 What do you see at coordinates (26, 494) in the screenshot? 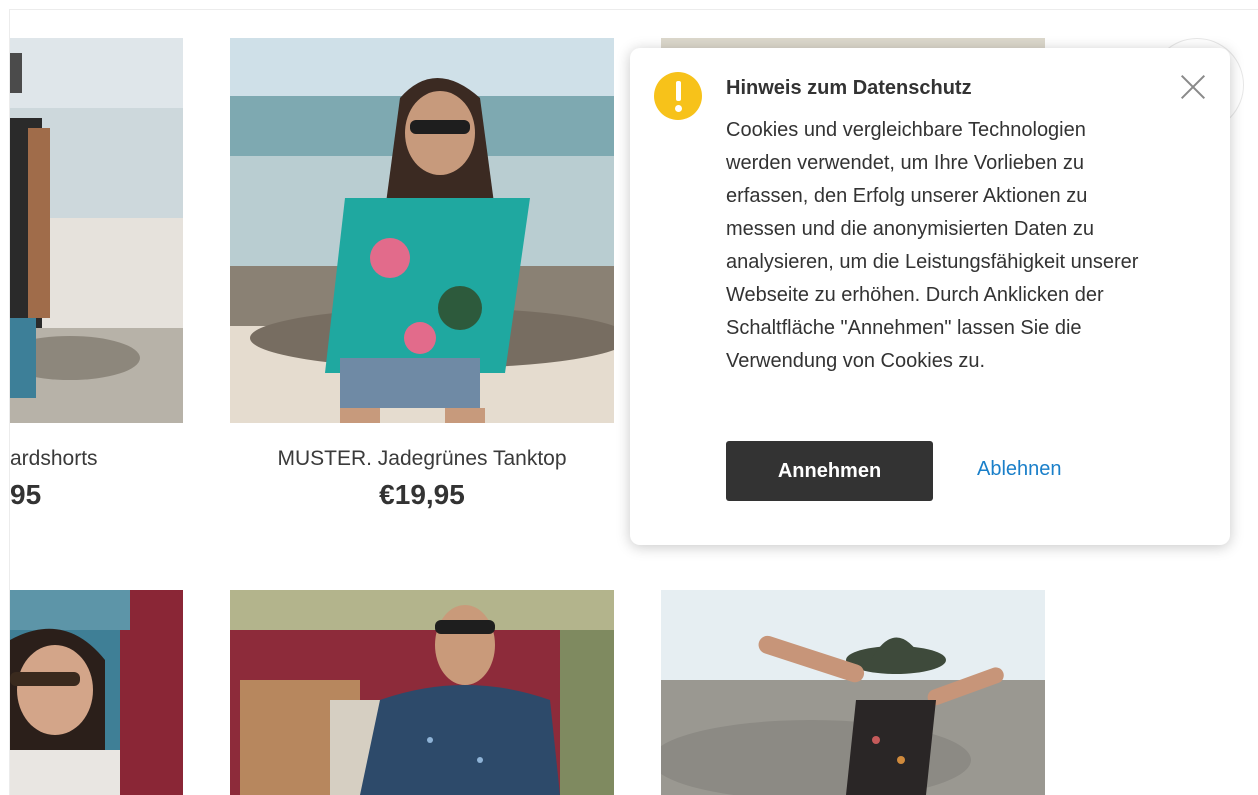
I see `product-price: 95` at bounding box center [26, 494].